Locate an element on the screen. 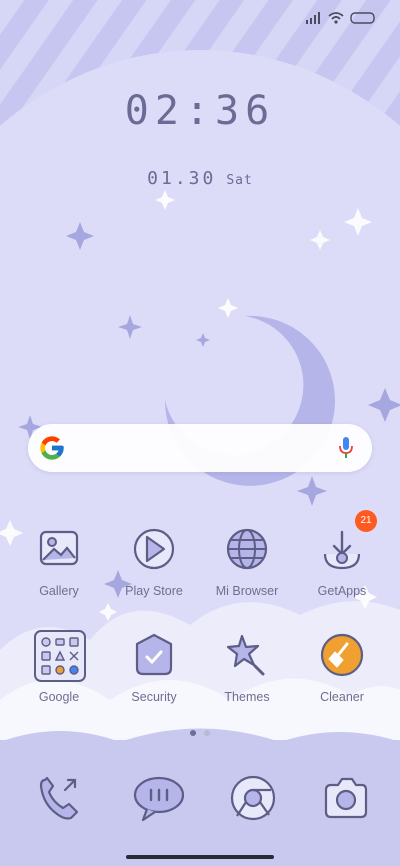  clock-date: 01.30 Sat is located at coordinates (200, 178).